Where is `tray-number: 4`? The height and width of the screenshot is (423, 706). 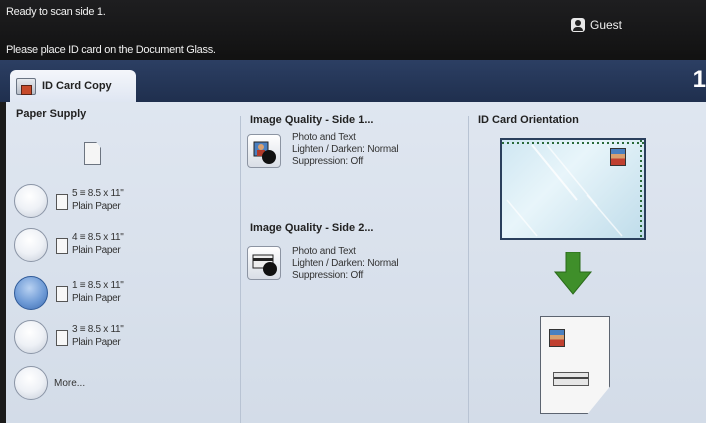 tray-number: 4 is located at coordinates (75, 237).